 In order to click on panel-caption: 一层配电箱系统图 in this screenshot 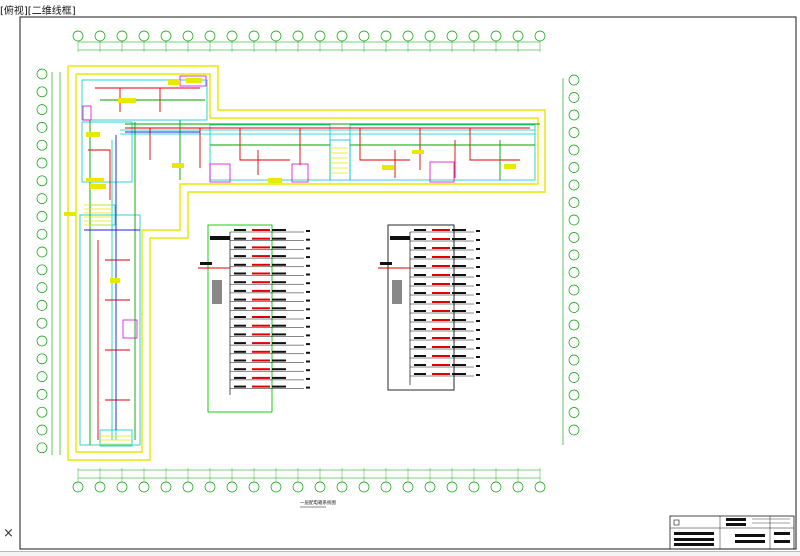, I will do `click(318, 502)`.